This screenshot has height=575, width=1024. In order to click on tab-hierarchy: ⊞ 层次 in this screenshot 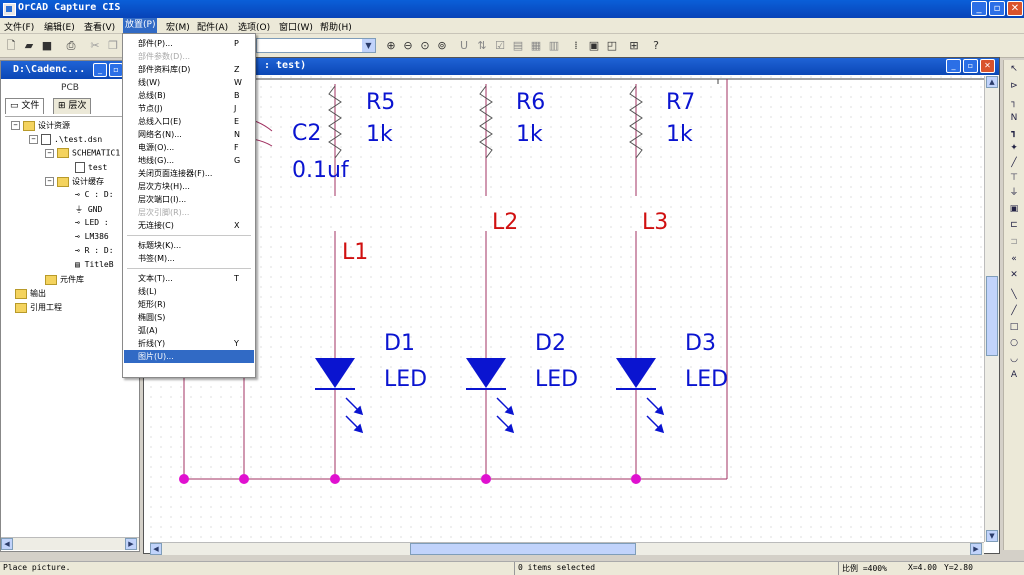, I will do `click(72, 106)`.